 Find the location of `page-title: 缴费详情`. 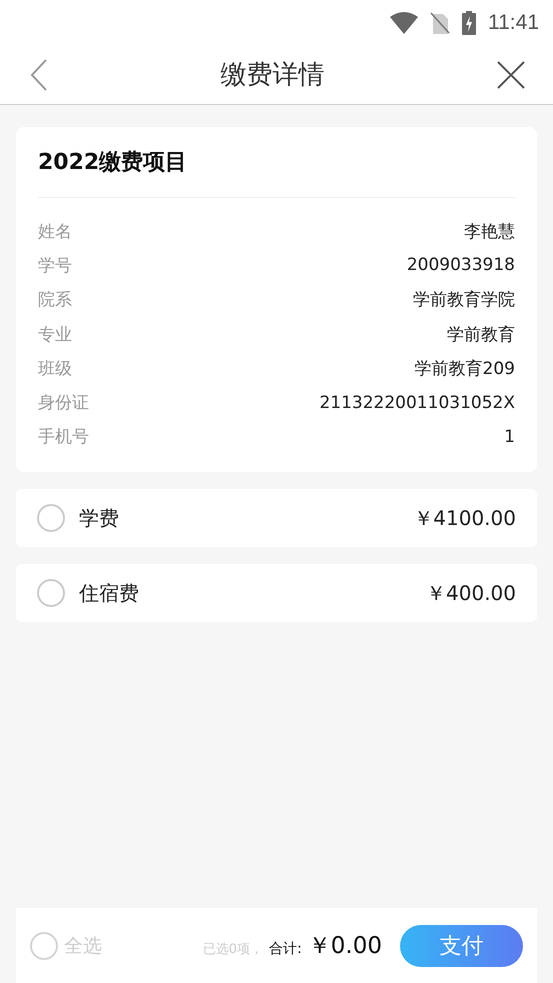

page-title: 缴费详情 is located at coordinates (273, 75).